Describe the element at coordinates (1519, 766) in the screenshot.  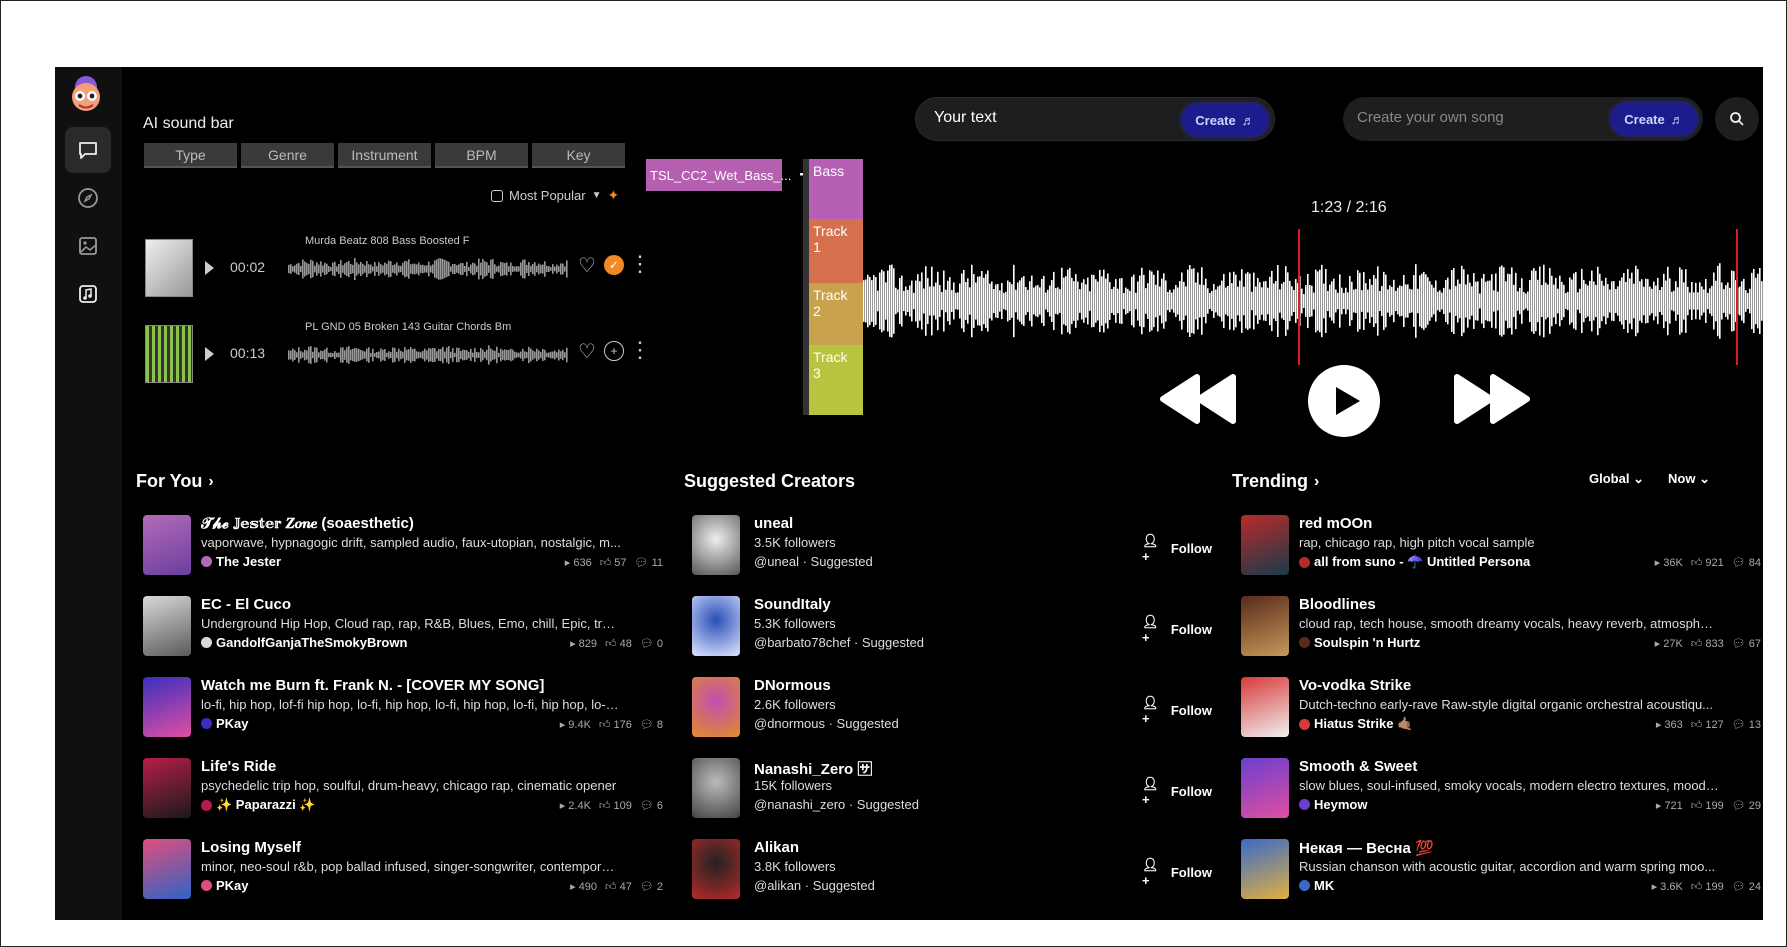
I see `song-title: Smooth & Sweet` at that location.